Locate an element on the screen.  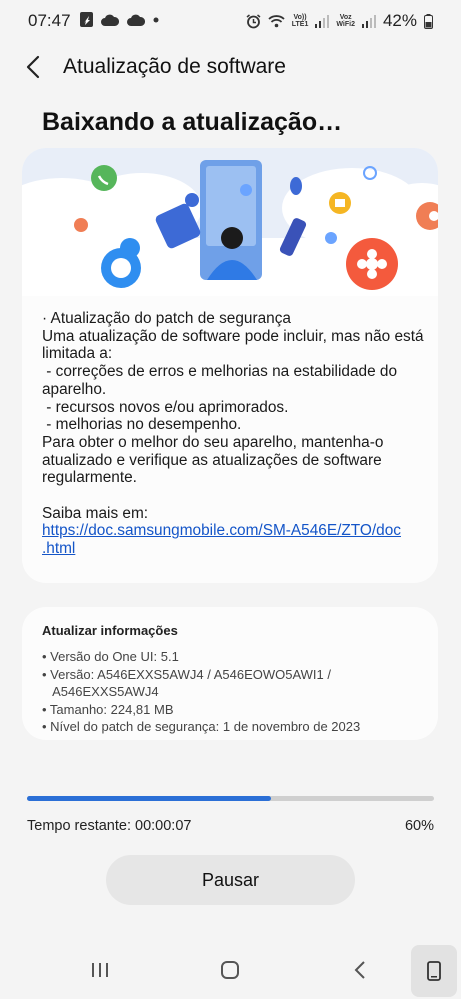
info-item: A546EXXS5AWJ4 is located at coordinates (100, 691).